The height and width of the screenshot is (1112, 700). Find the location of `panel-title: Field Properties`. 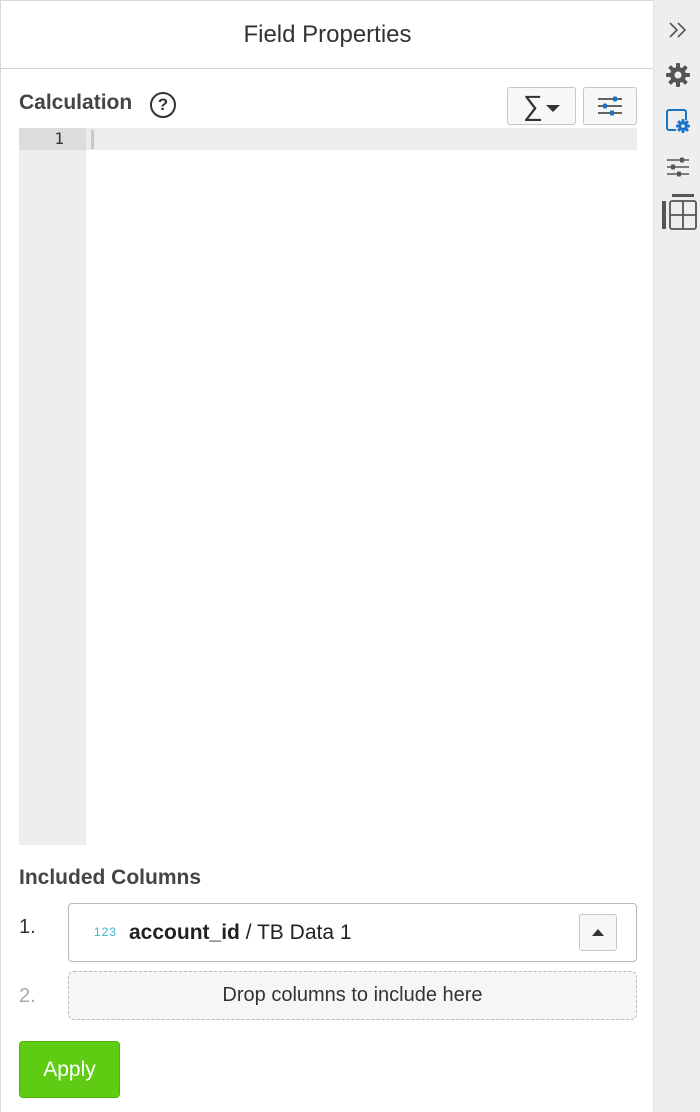

panel-title: Field Properties is located at coordinates (327, 34).